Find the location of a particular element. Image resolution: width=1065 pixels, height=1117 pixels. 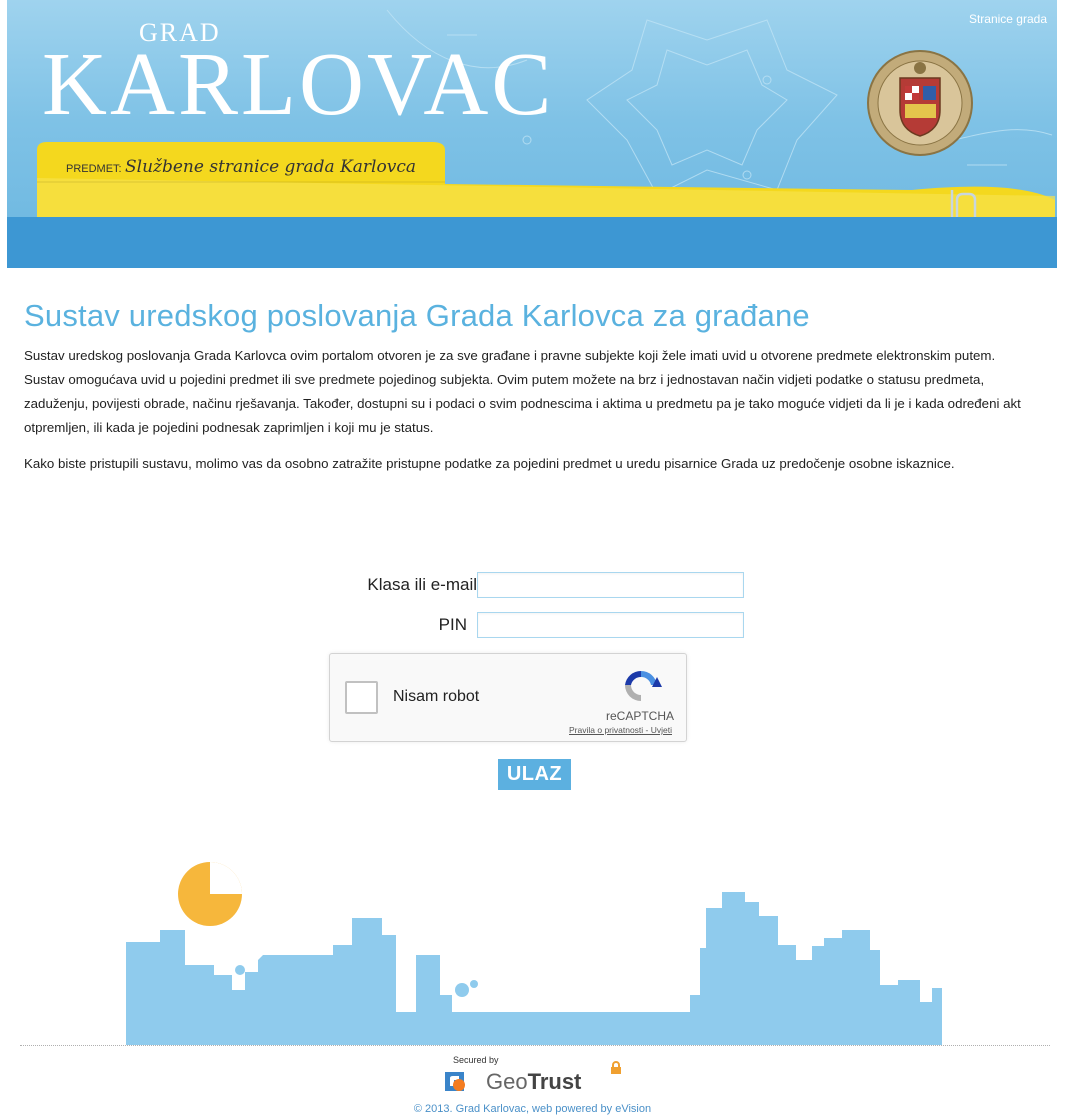

pin-label: PIN is located at coordinates (452, 624).